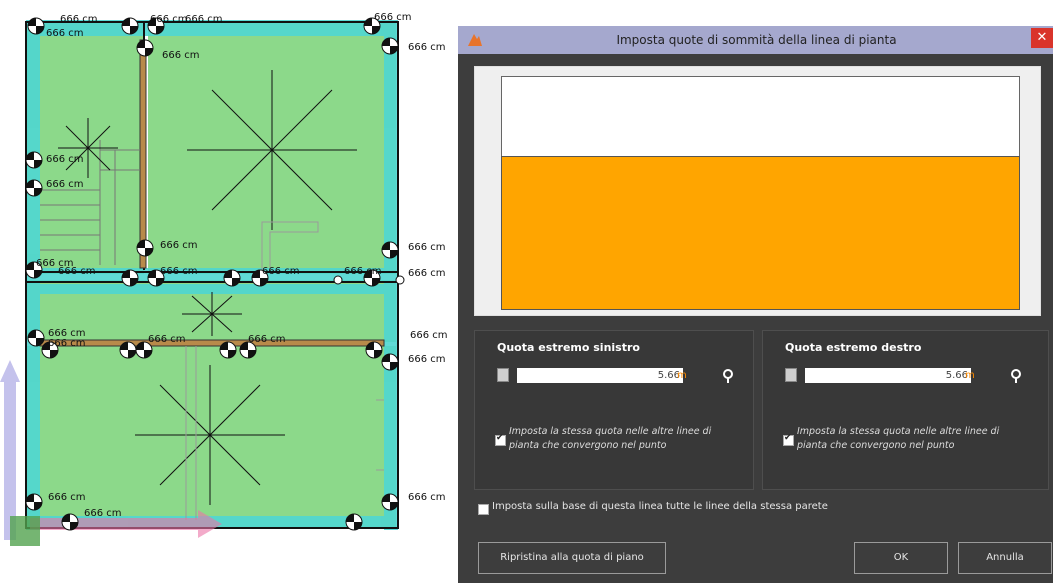 The width and height of the screenshot is (1053, 583). I want to click on origin-square, so click(25, 531).